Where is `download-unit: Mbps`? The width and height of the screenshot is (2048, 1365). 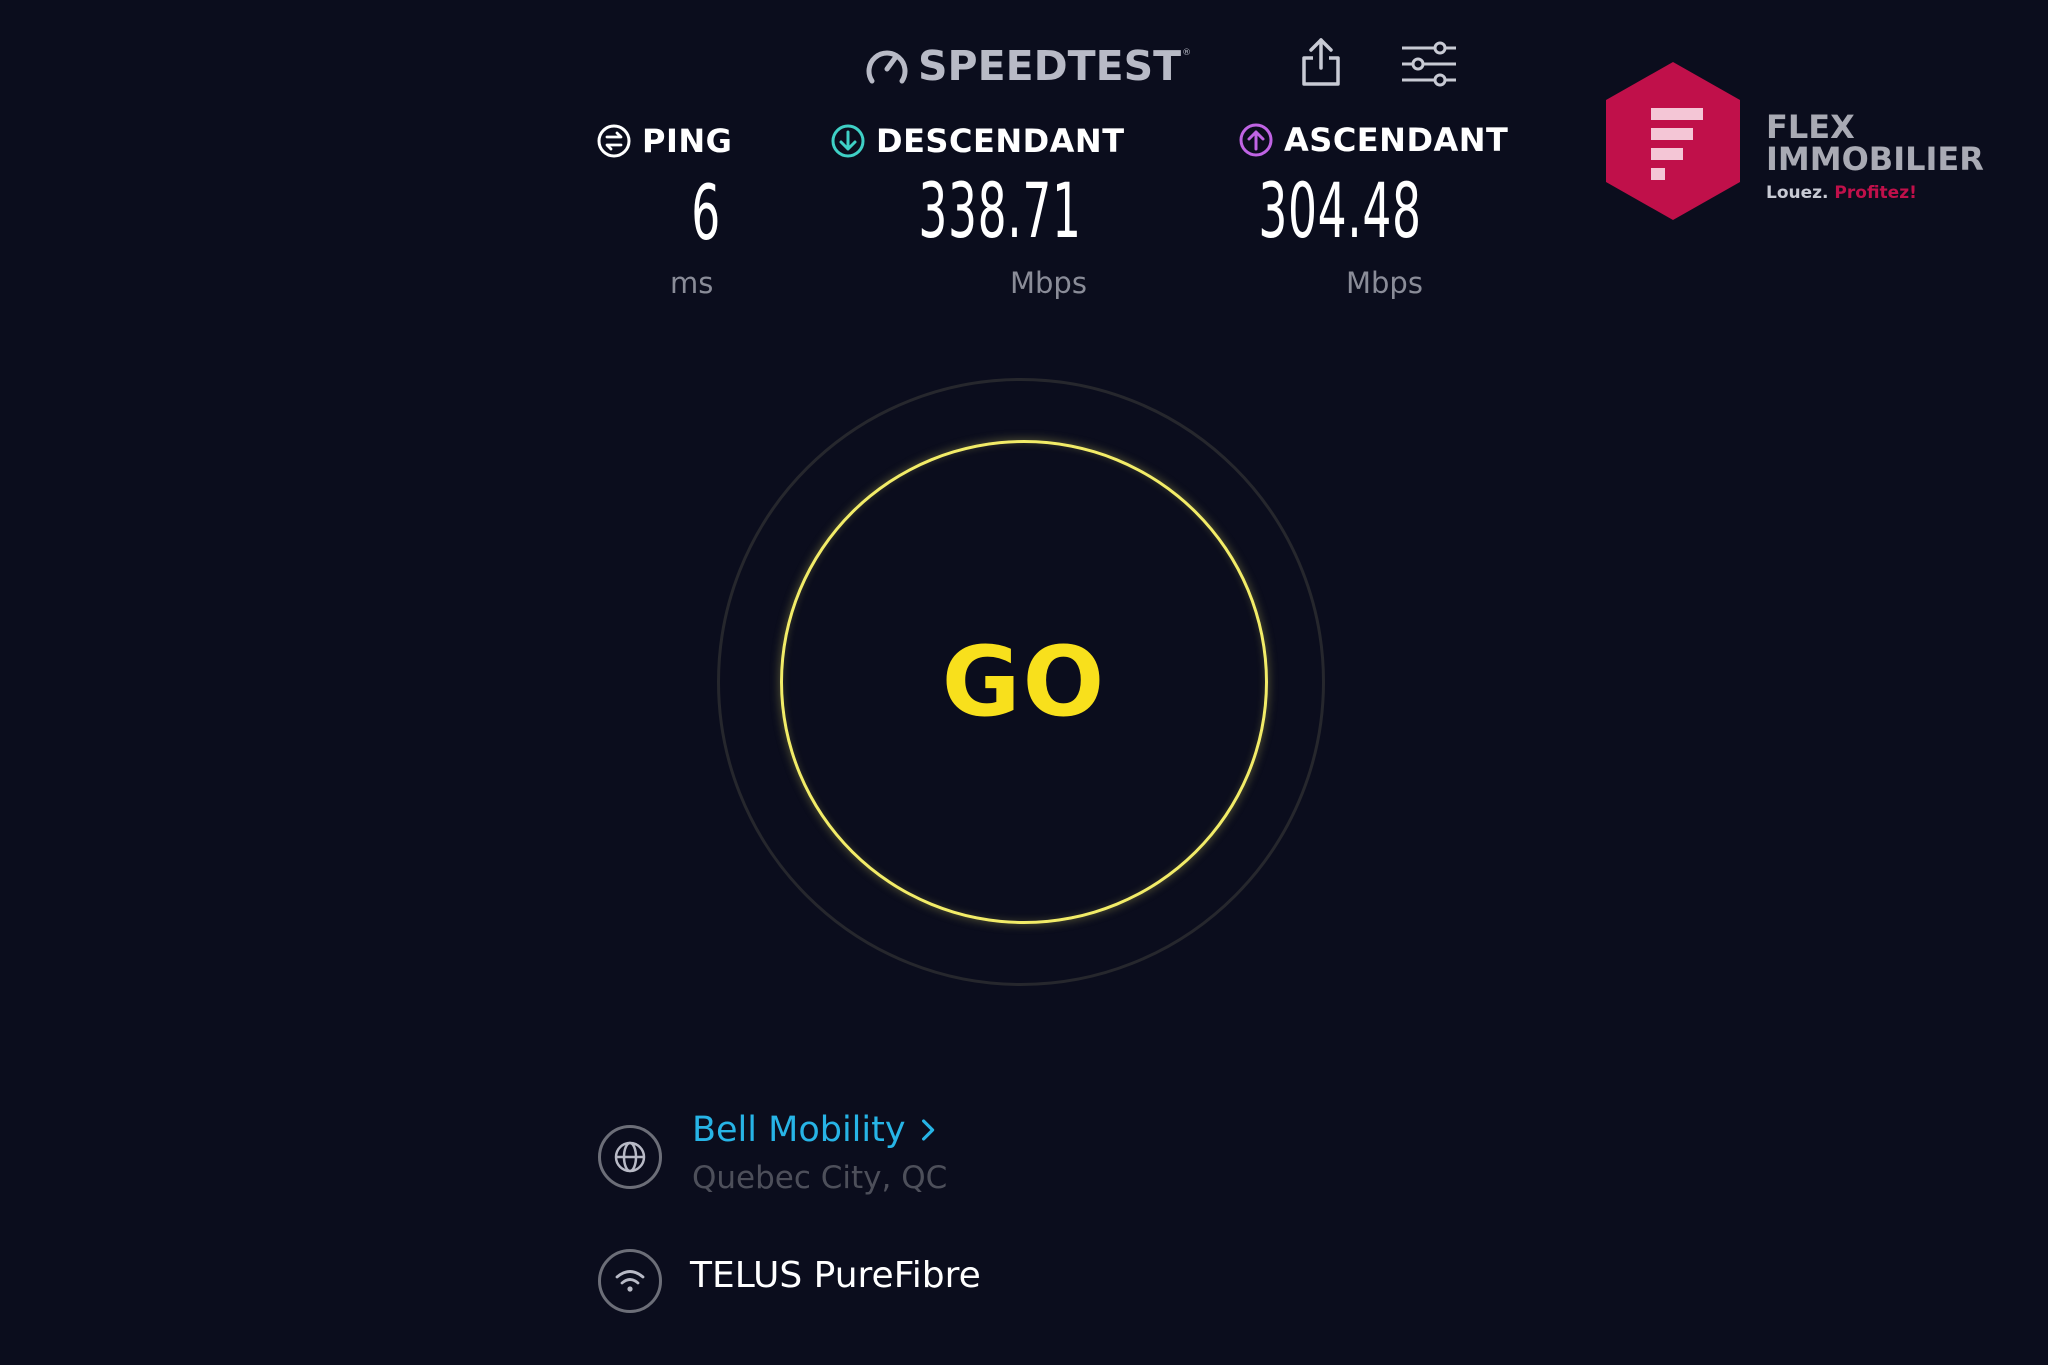
download-unit: Mbps is located at coordinates (1048, 283).